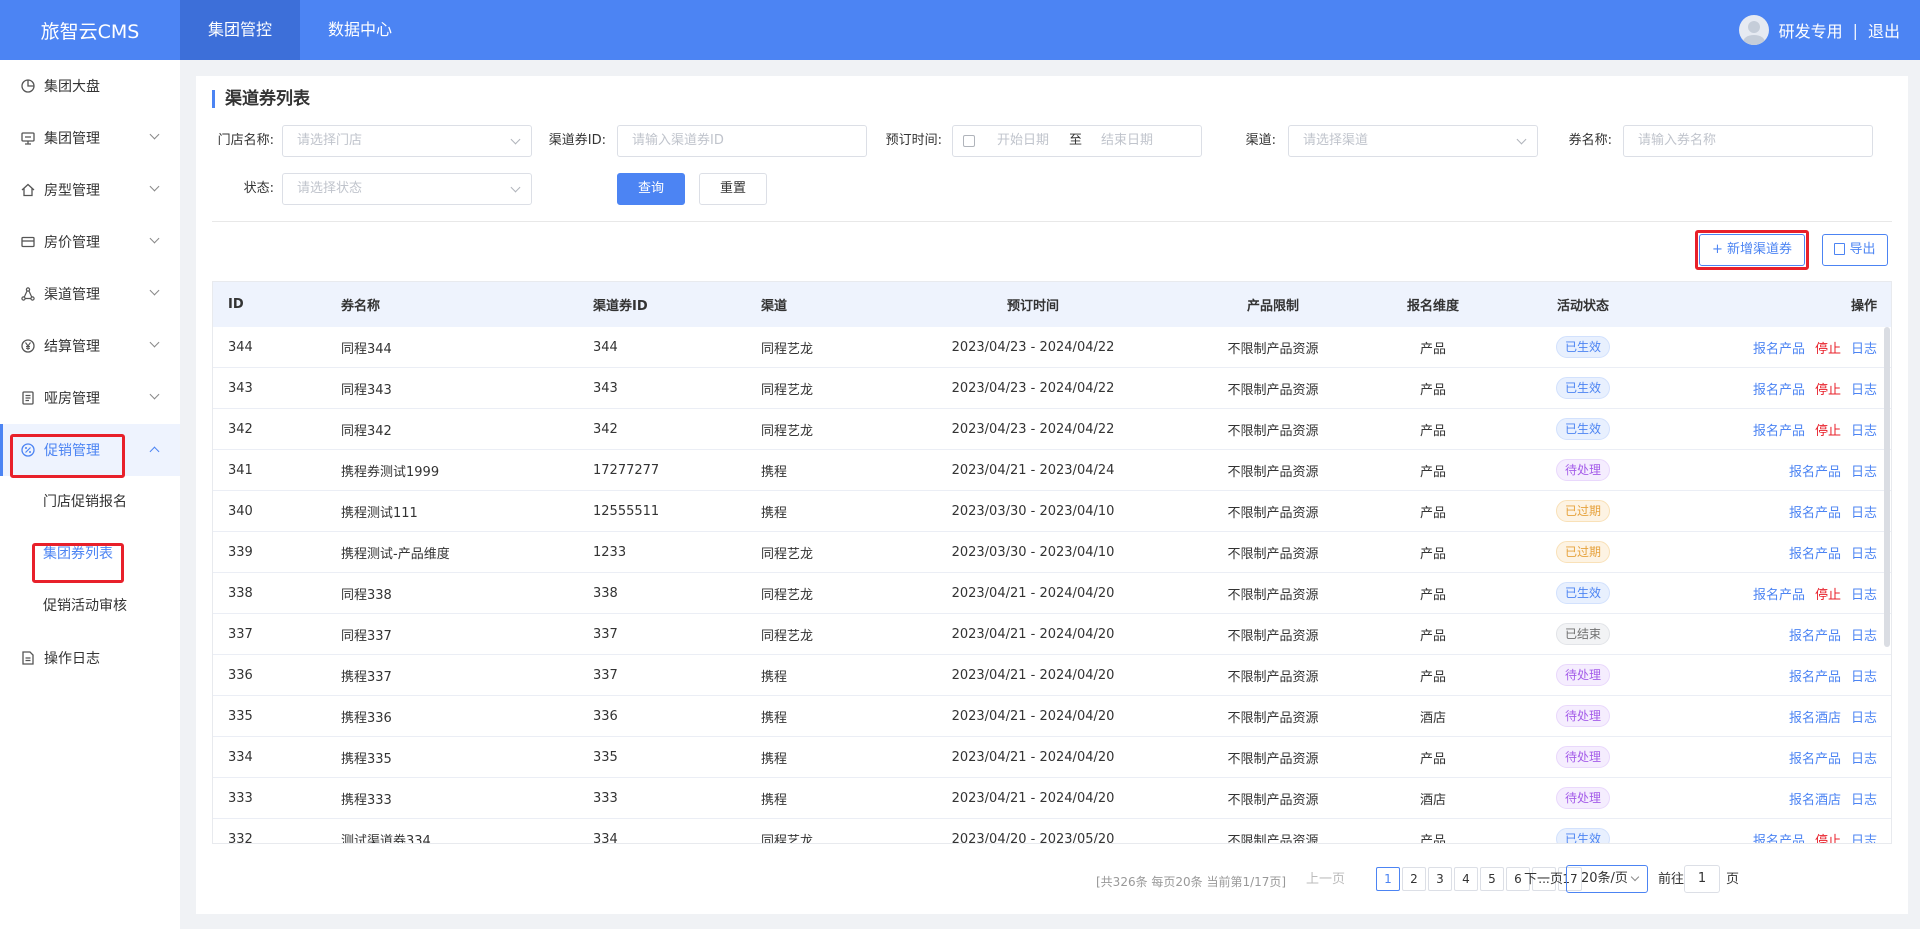  I want to click on reset-button: 重置, so click(733, 189).